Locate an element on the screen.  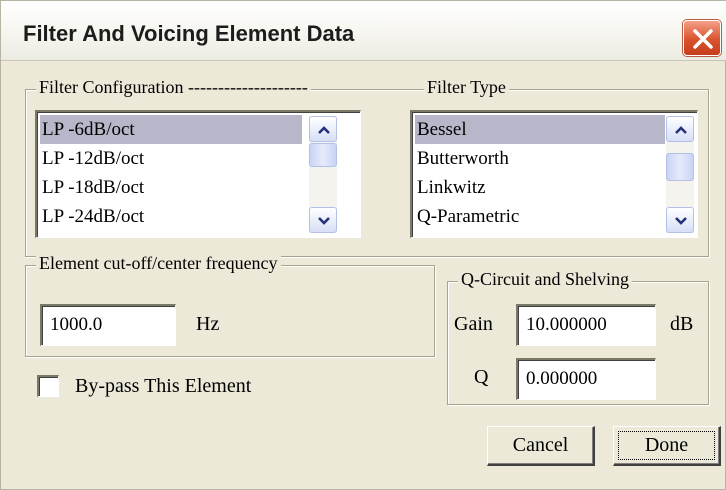
filter-config-item: LP -18dB/oct is located at coordinates (166, 187).